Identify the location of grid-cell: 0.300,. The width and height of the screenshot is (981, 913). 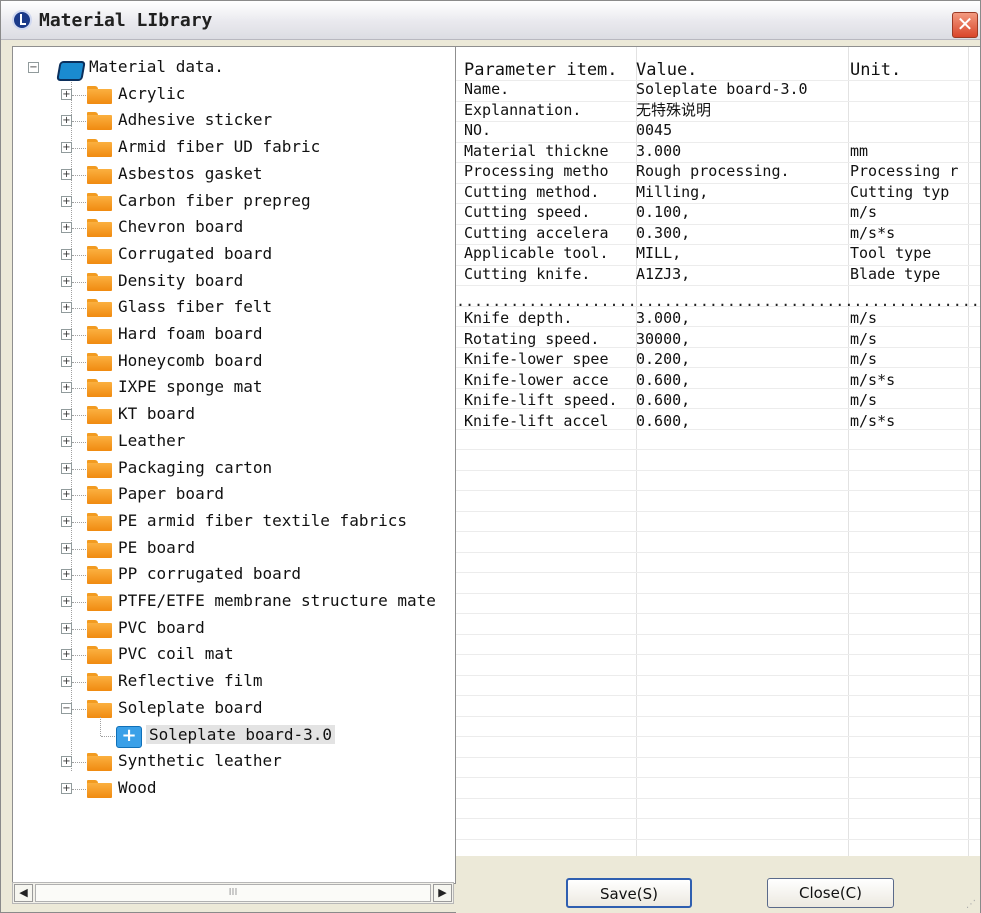
(663, 232).